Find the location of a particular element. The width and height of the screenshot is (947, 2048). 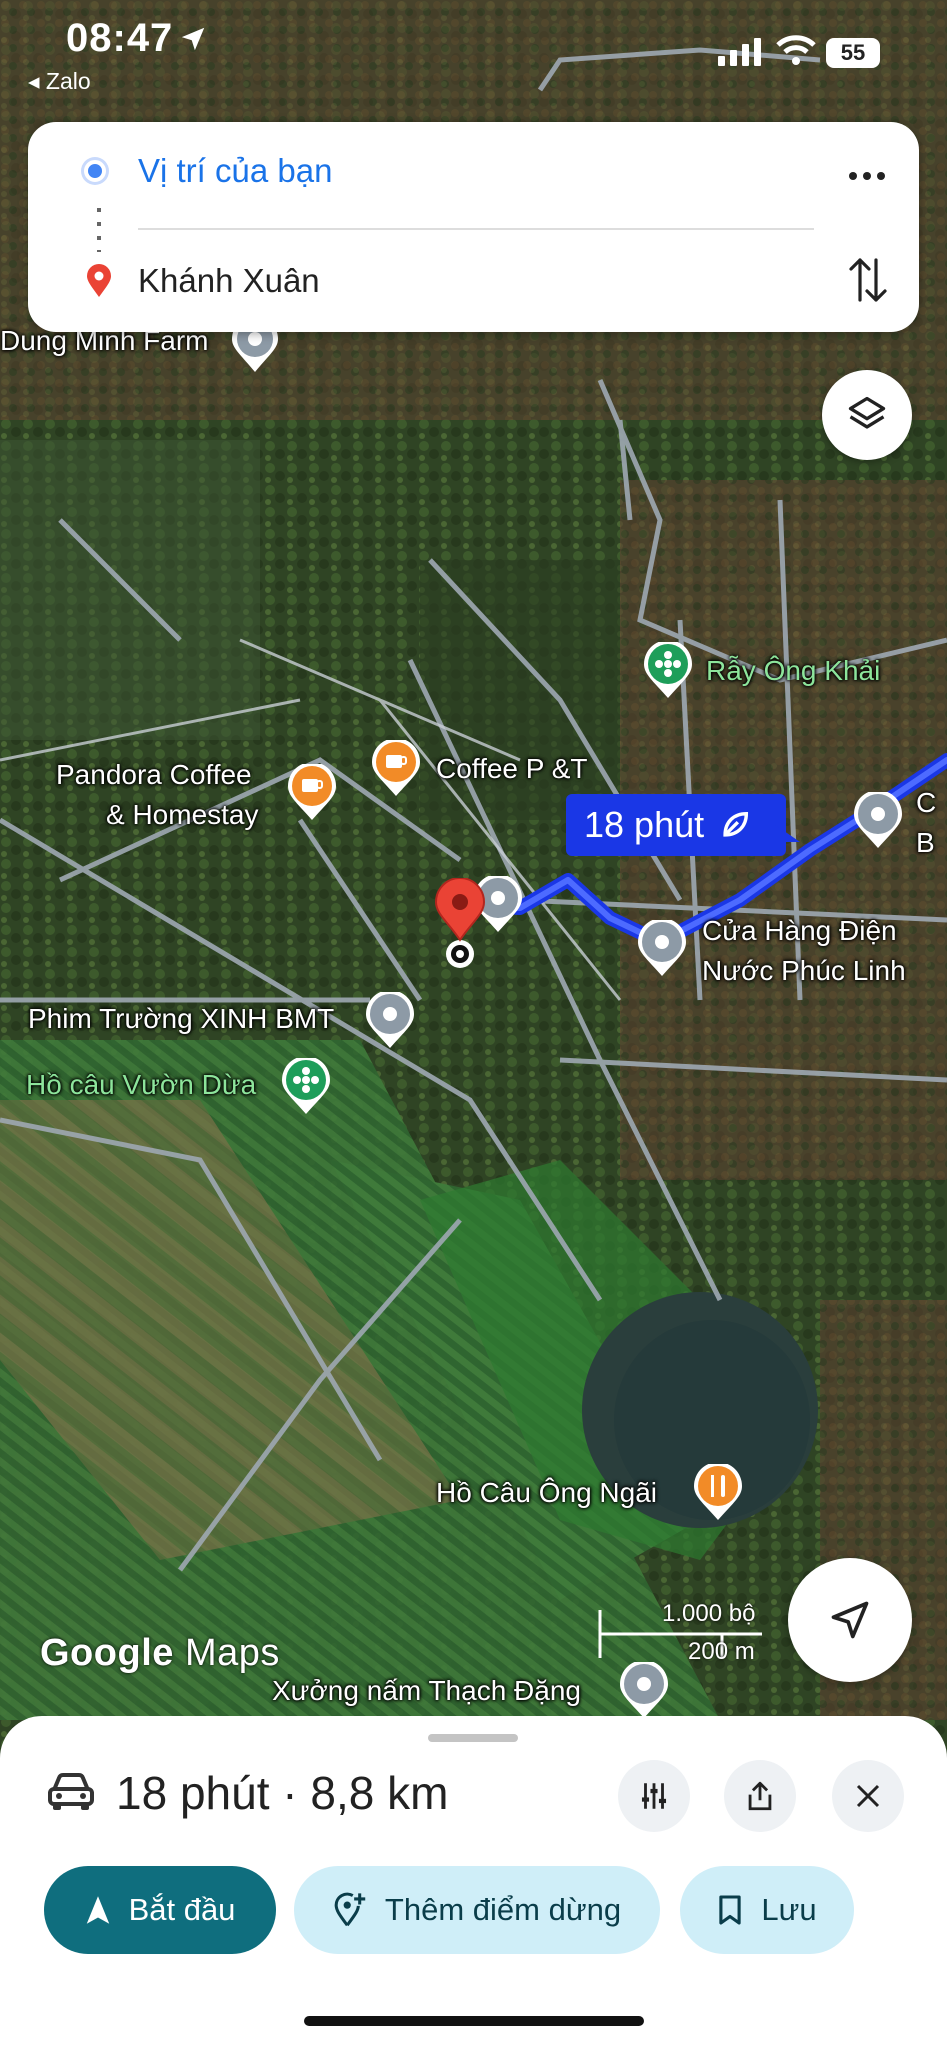

poi-cua-hang-label-2: Nước Phúc Linh is located at coordinates (804, 971).